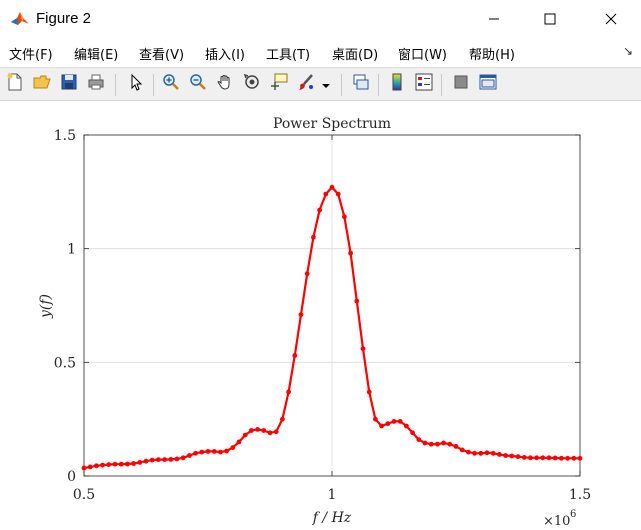  What do you see at coordinates (332, 495) in the screenshot?
I see `x-tick-label: 1` at bounding box center [332, 495].